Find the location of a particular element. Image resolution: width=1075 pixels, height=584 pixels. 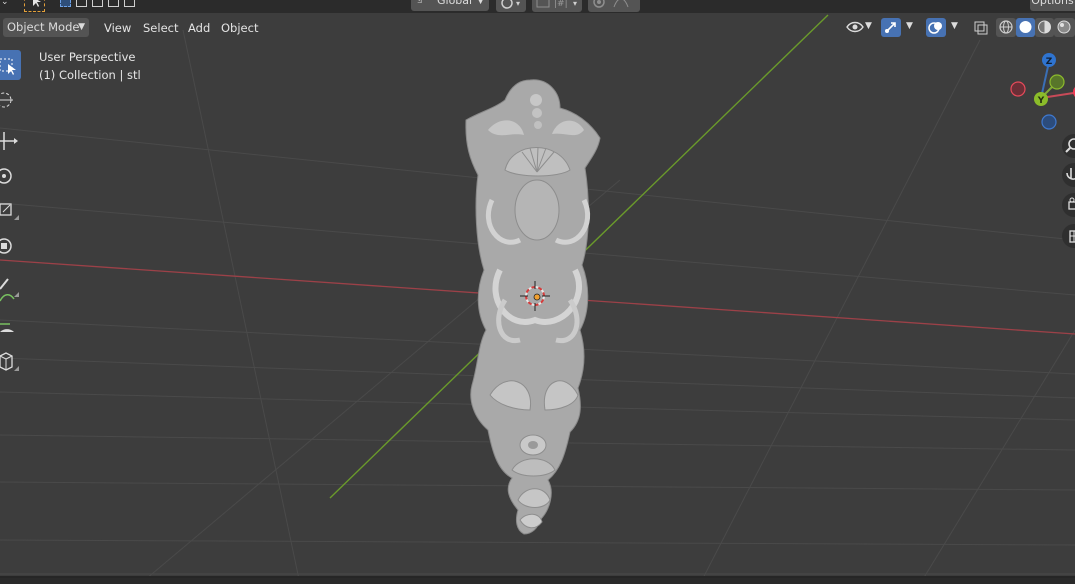

menu-add: Add is located at coordinates (199, 28).